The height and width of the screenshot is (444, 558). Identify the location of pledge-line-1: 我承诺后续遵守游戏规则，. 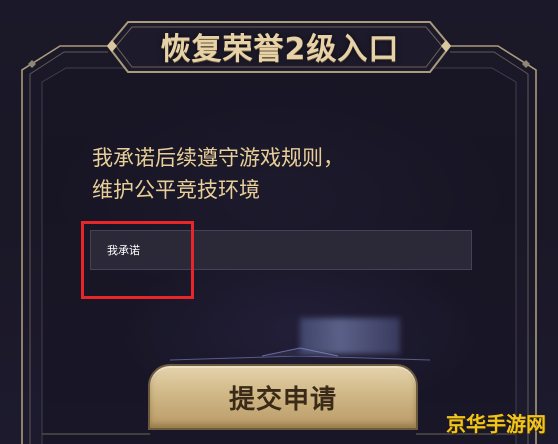
(218, 158).